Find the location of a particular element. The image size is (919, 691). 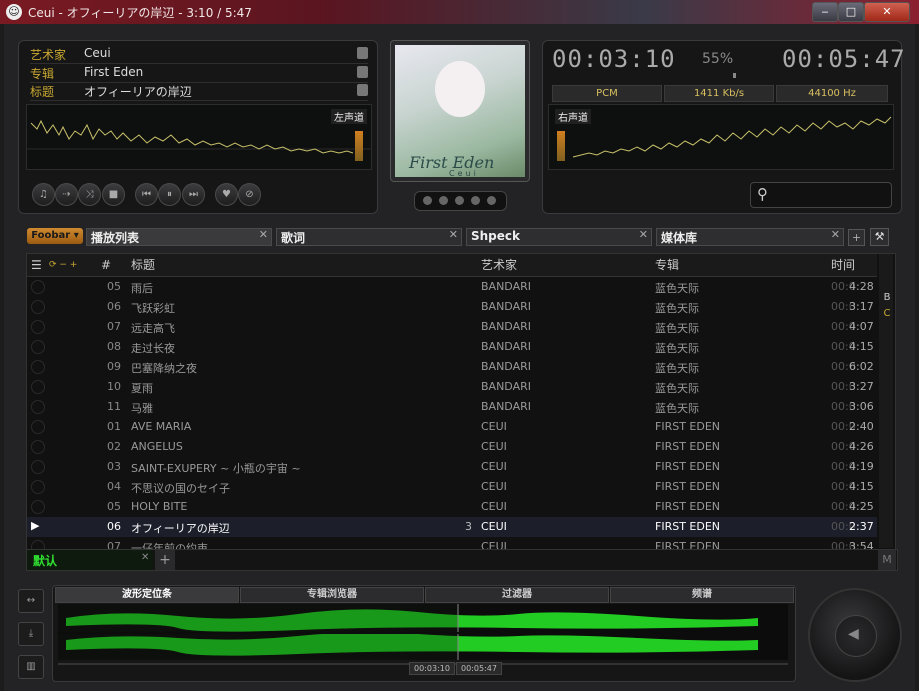

previous-button: ⏮ is located at coordinates (146, 194).